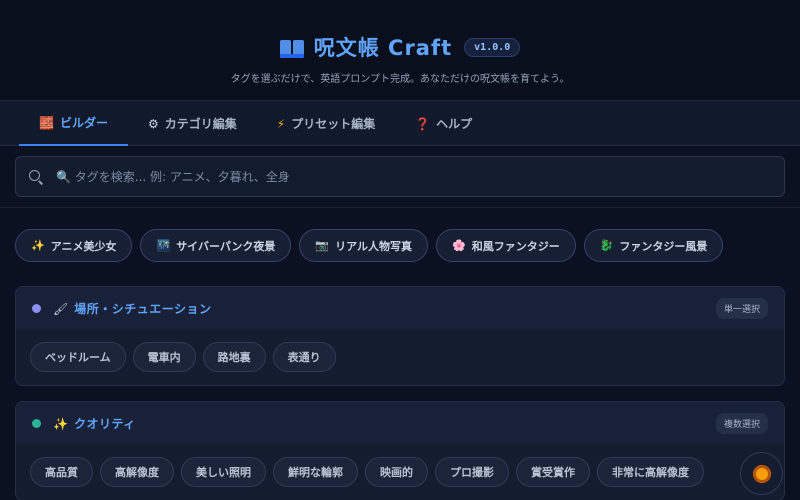  Describe the element at coordinates (61, 308) in the screenshot. I see `brush-icon: 🖌` at that location.